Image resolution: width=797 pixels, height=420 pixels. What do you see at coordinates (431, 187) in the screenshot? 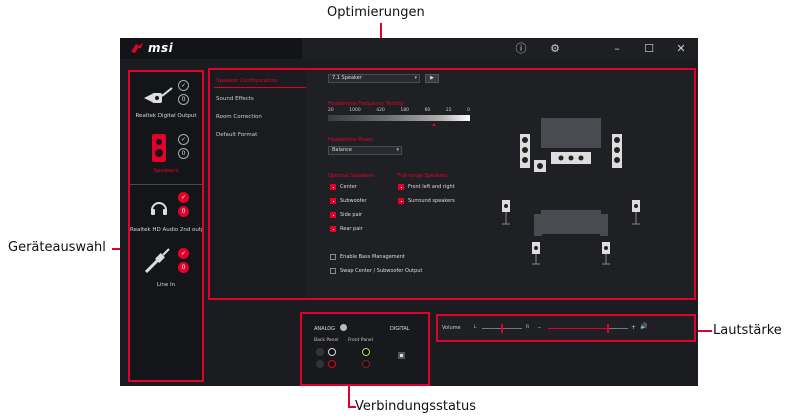
I see `option-label: Front left and right` at bounding box center [431, 187].